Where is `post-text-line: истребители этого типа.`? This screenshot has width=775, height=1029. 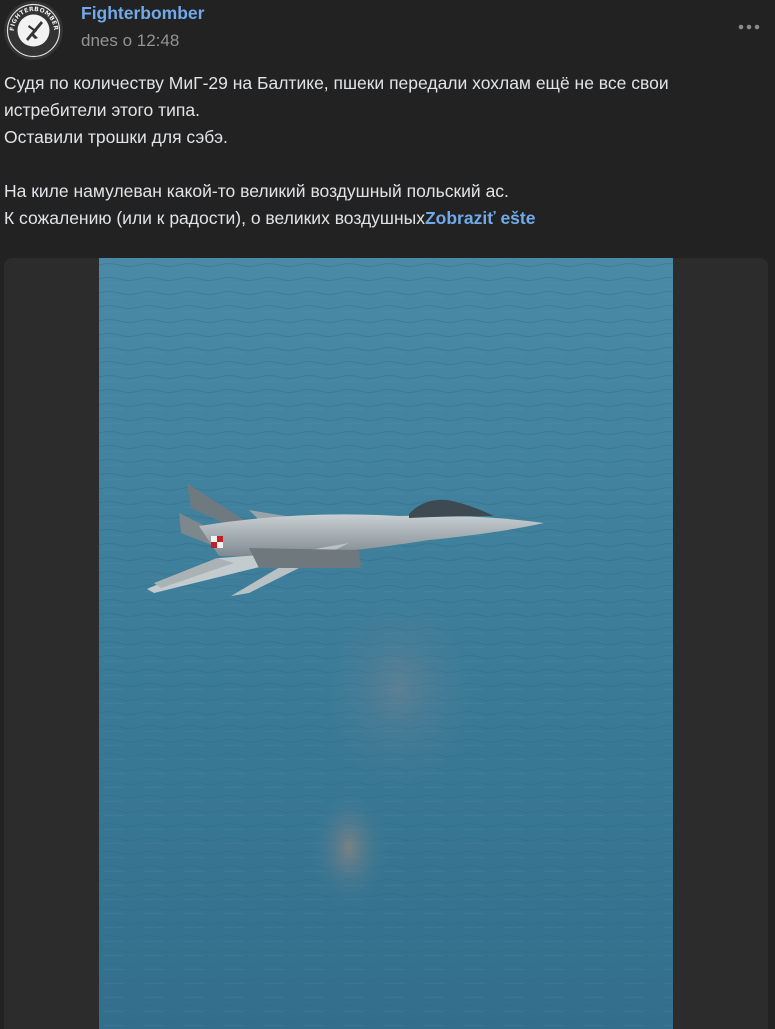
post-text-line: истребители этого типа. is located at coordinates (102, 110).